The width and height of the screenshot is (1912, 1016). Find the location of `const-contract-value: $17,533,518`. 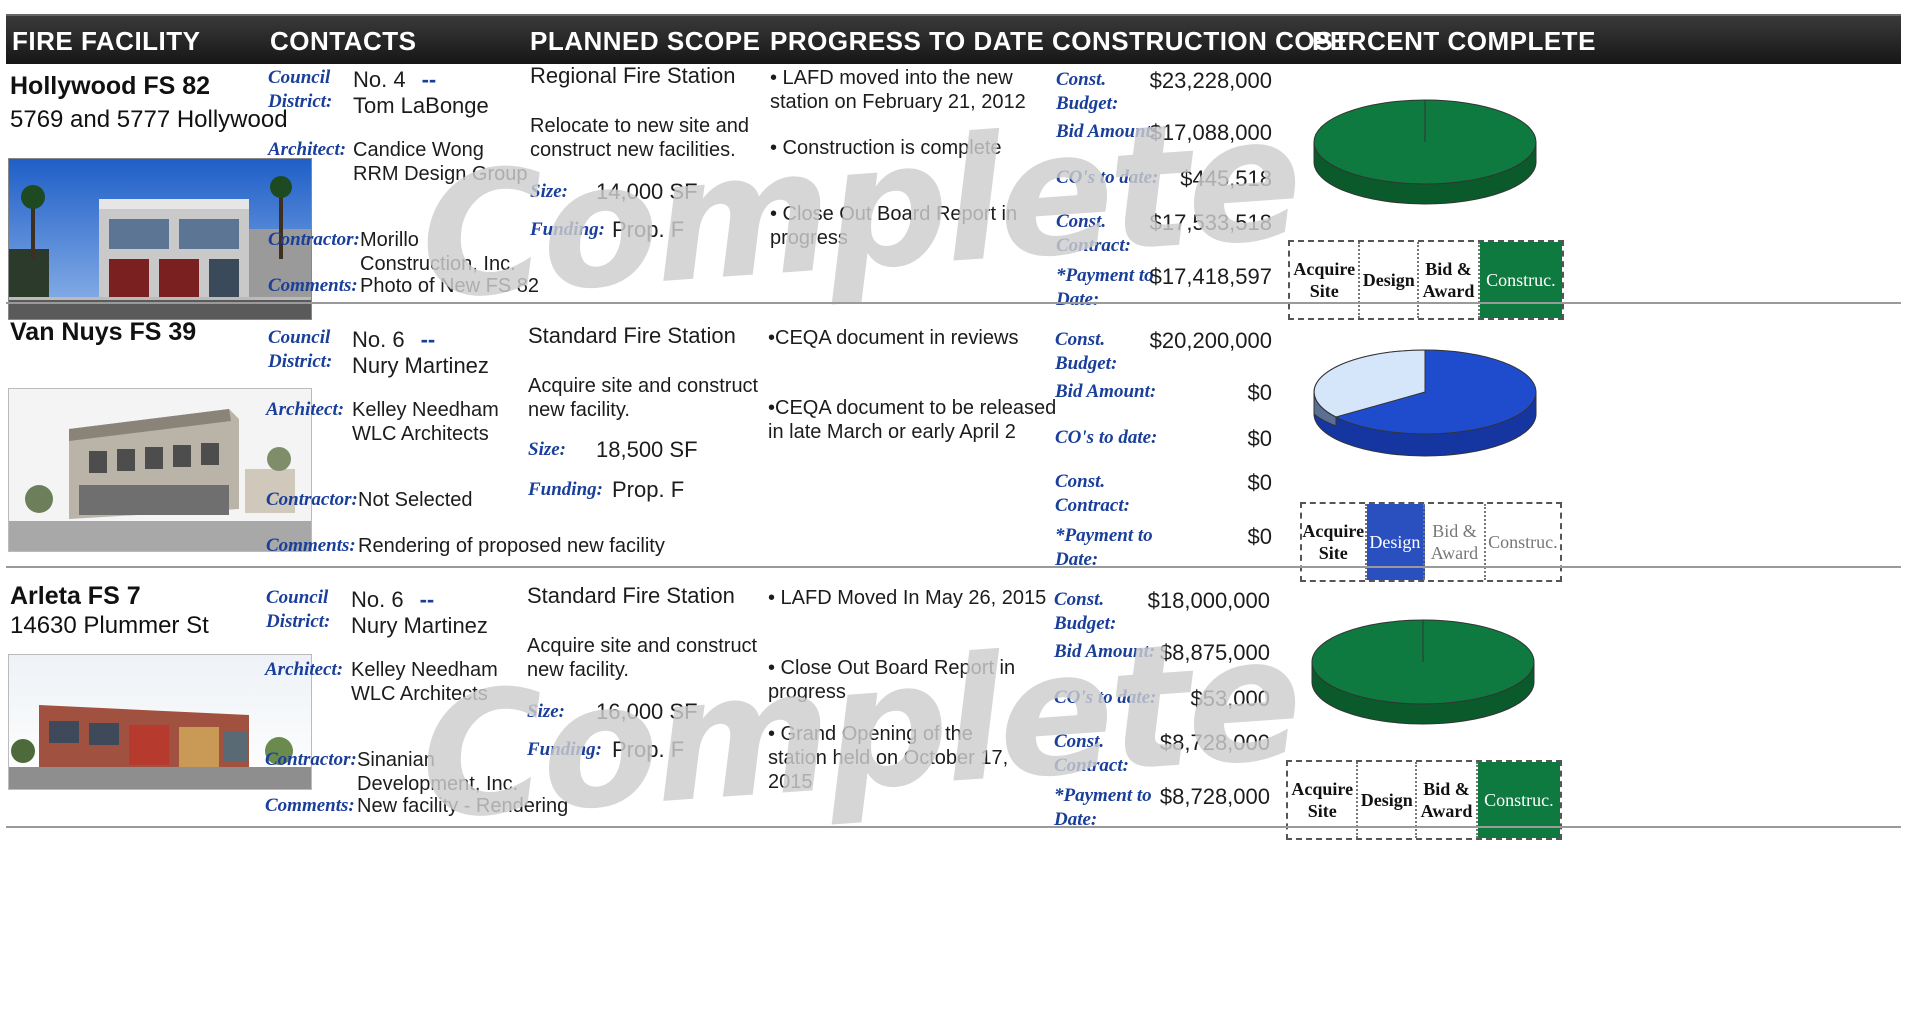

const-contract-value: $17,533,518 is located at coordinates (1210, 222).